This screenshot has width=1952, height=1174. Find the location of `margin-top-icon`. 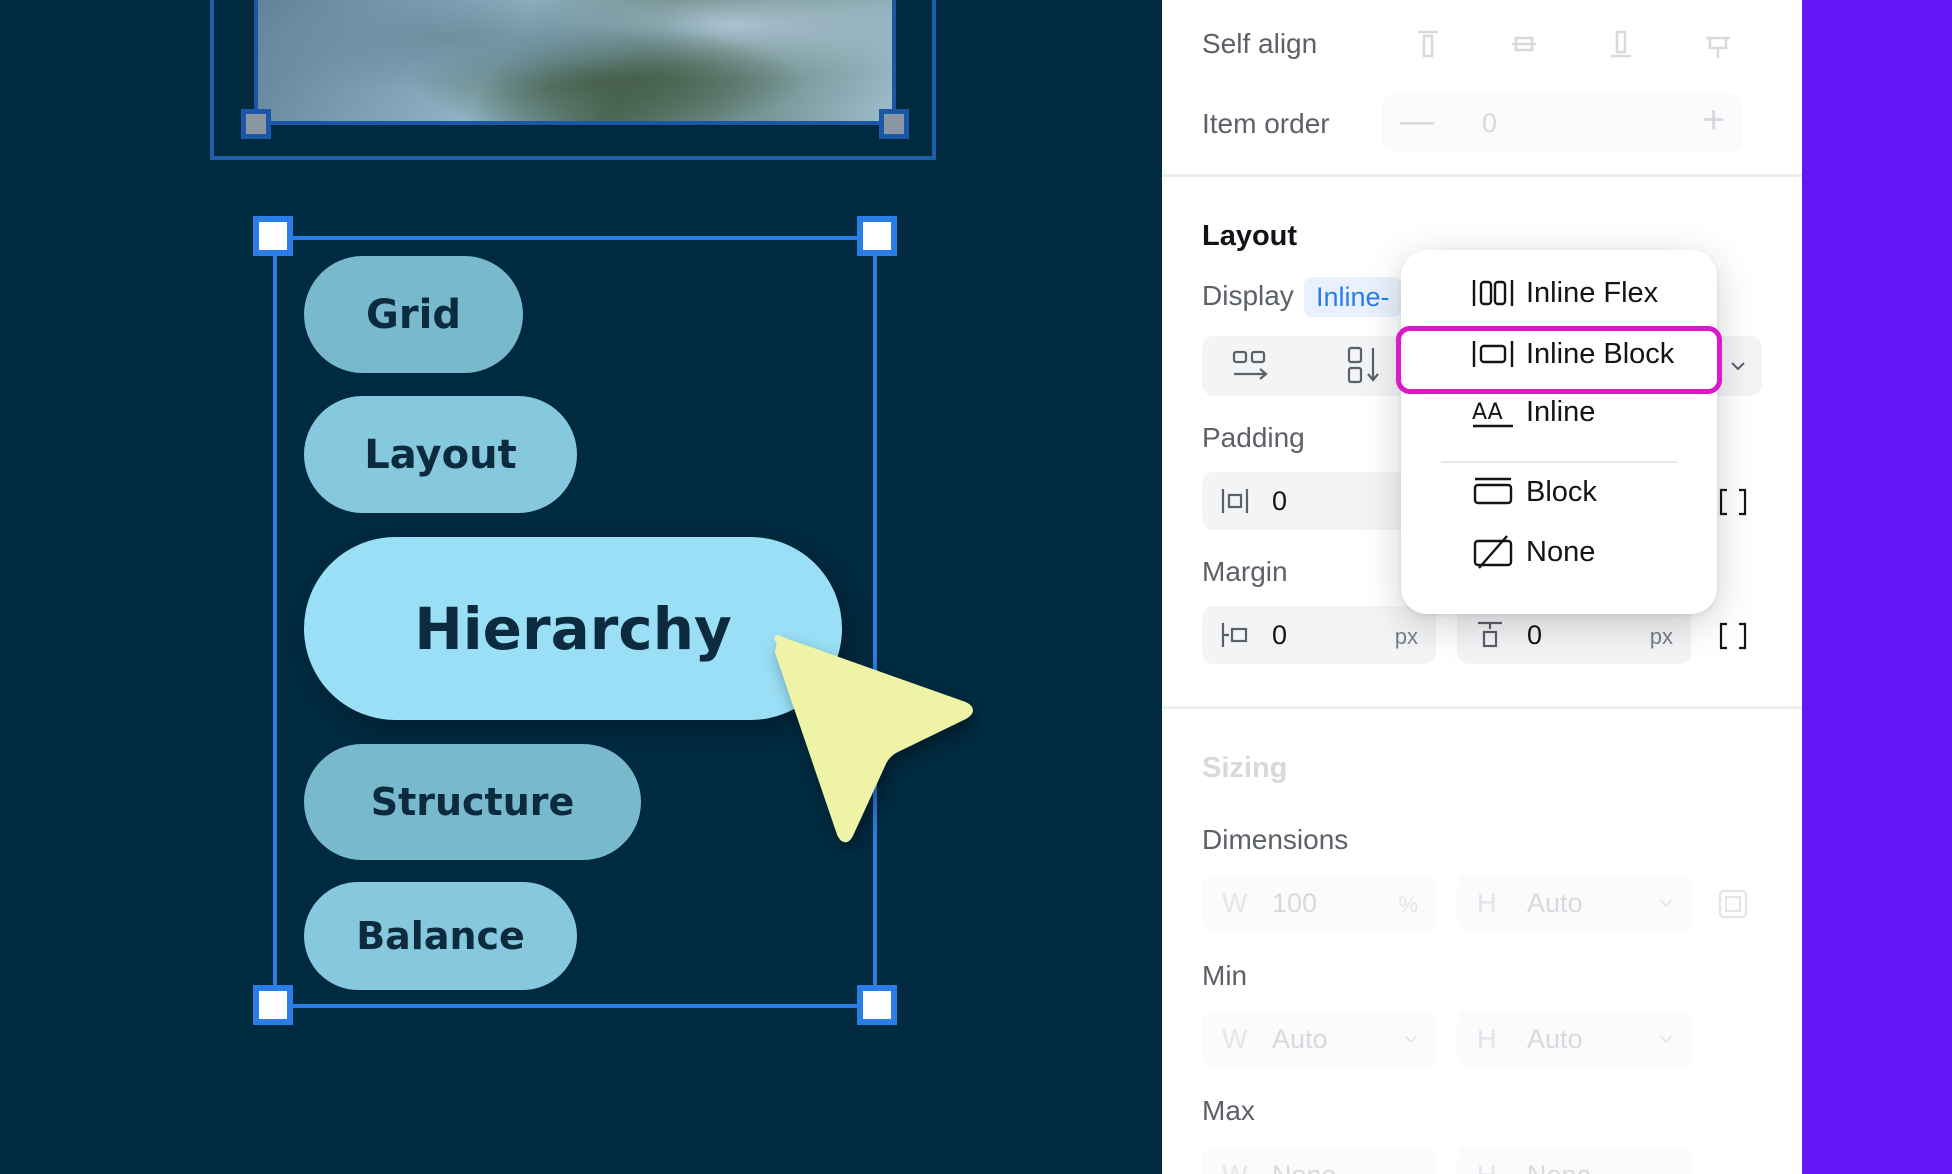

margin-top-icon is located at coordinates (1490, 634).